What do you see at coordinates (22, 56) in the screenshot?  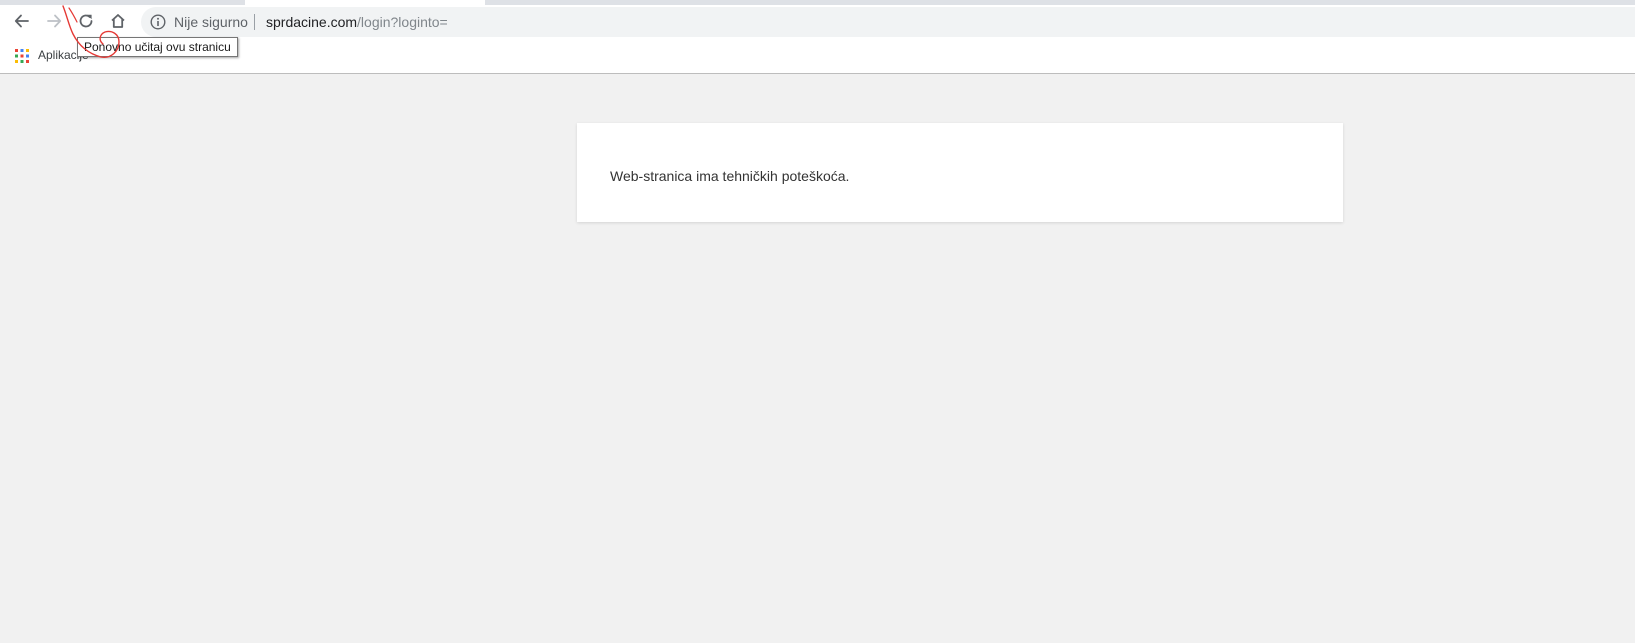 I see `apps-grid-icon` at bounding box center [22, 56].